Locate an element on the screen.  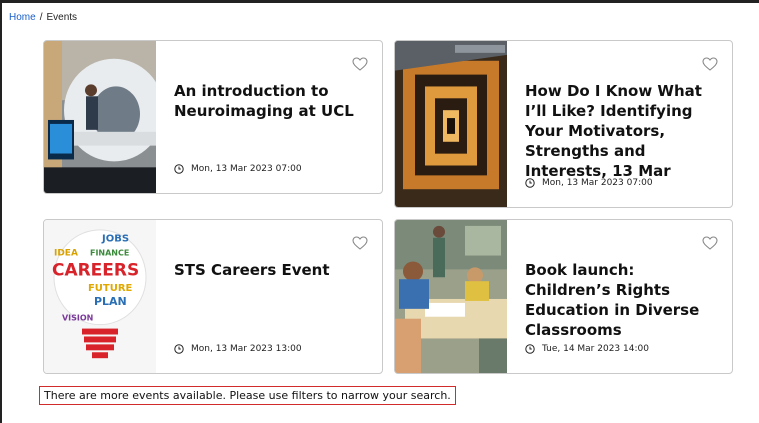
breadcrumb-home-link: Home is located at coordinates (22, 17).